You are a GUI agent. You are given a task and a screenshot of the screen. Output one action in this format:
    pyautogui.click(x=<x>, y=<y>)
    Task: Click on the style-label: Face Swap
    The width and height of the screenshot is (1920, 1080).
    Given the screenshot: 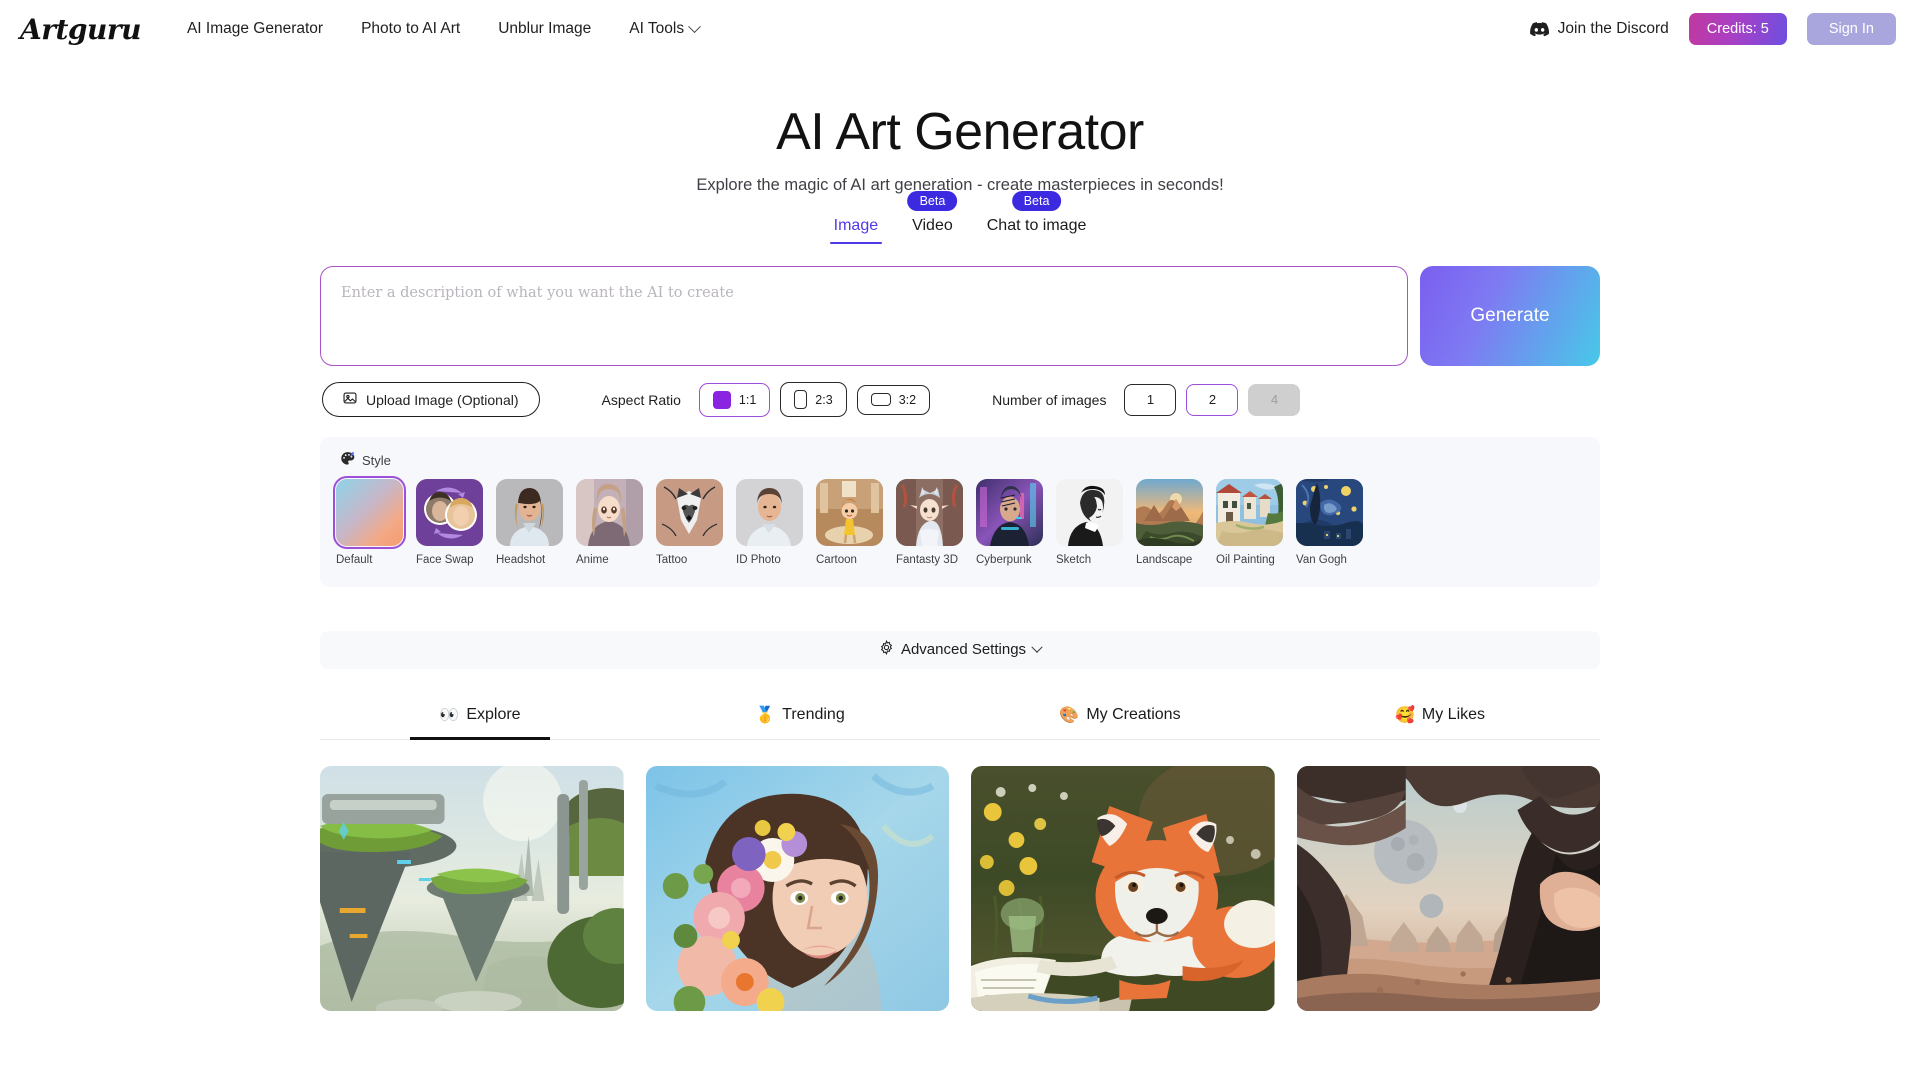 What is the action you would take?
    pyautogui.click(x=445, y=560)
    